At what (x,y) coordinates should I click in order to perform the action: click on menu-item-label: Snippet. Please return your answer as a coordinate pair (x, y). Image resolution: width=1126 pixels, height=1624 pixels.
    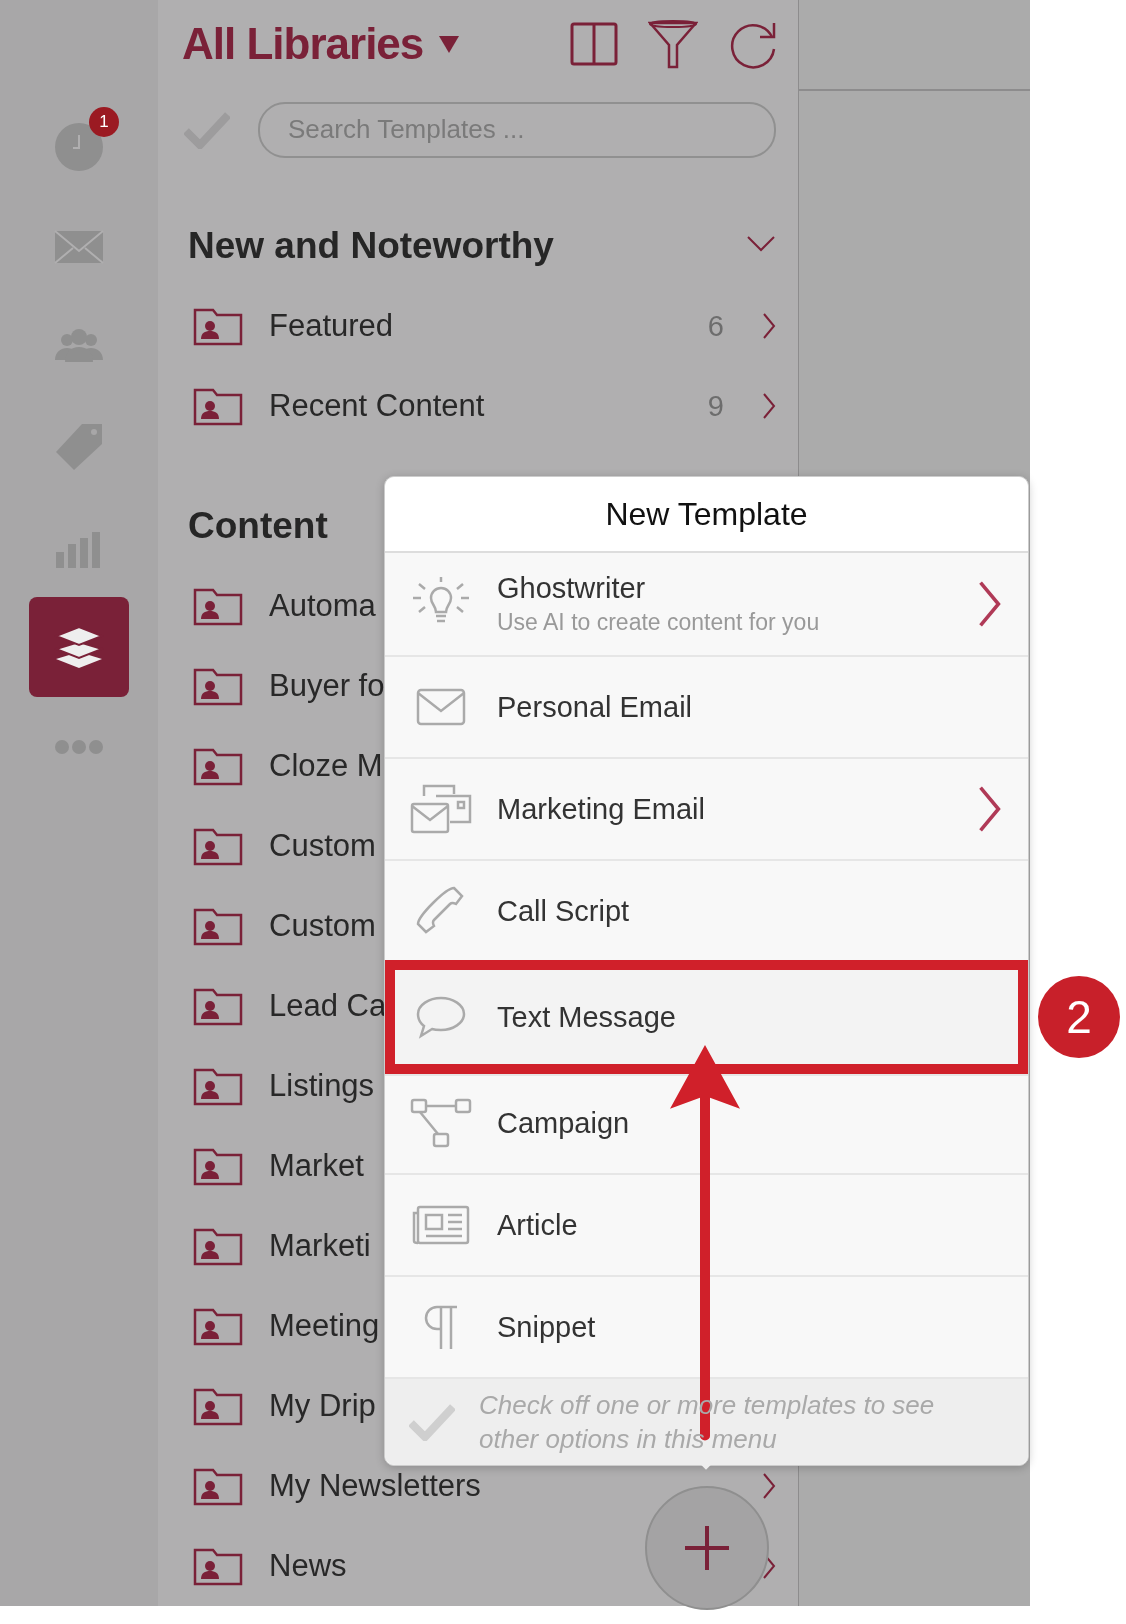
    Looking at the image, I should click on (547, 1327).